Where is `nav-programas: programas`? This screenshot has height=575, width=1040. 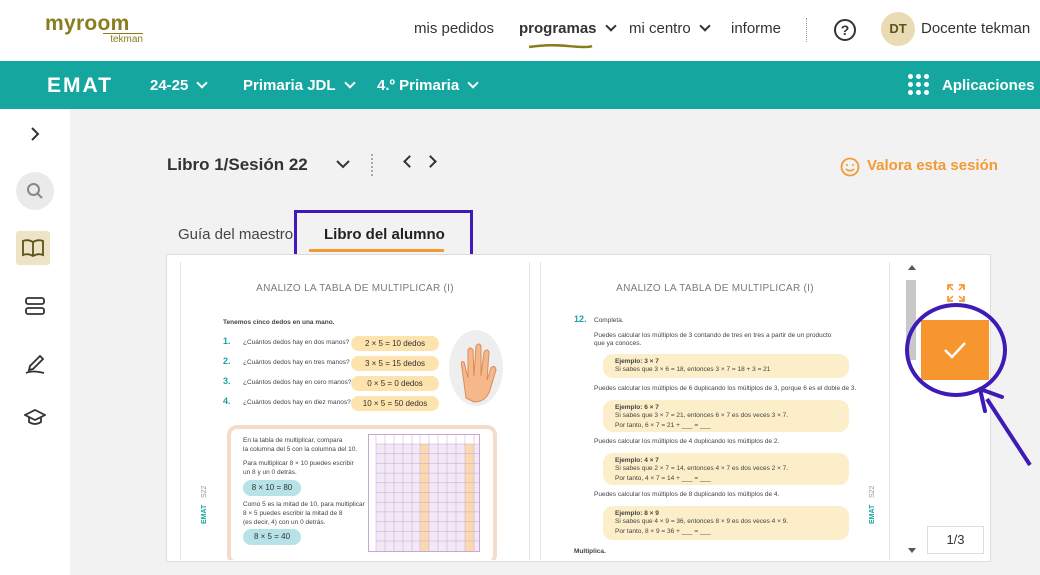 nav-programas: programas is located at coordinates (568, 28).